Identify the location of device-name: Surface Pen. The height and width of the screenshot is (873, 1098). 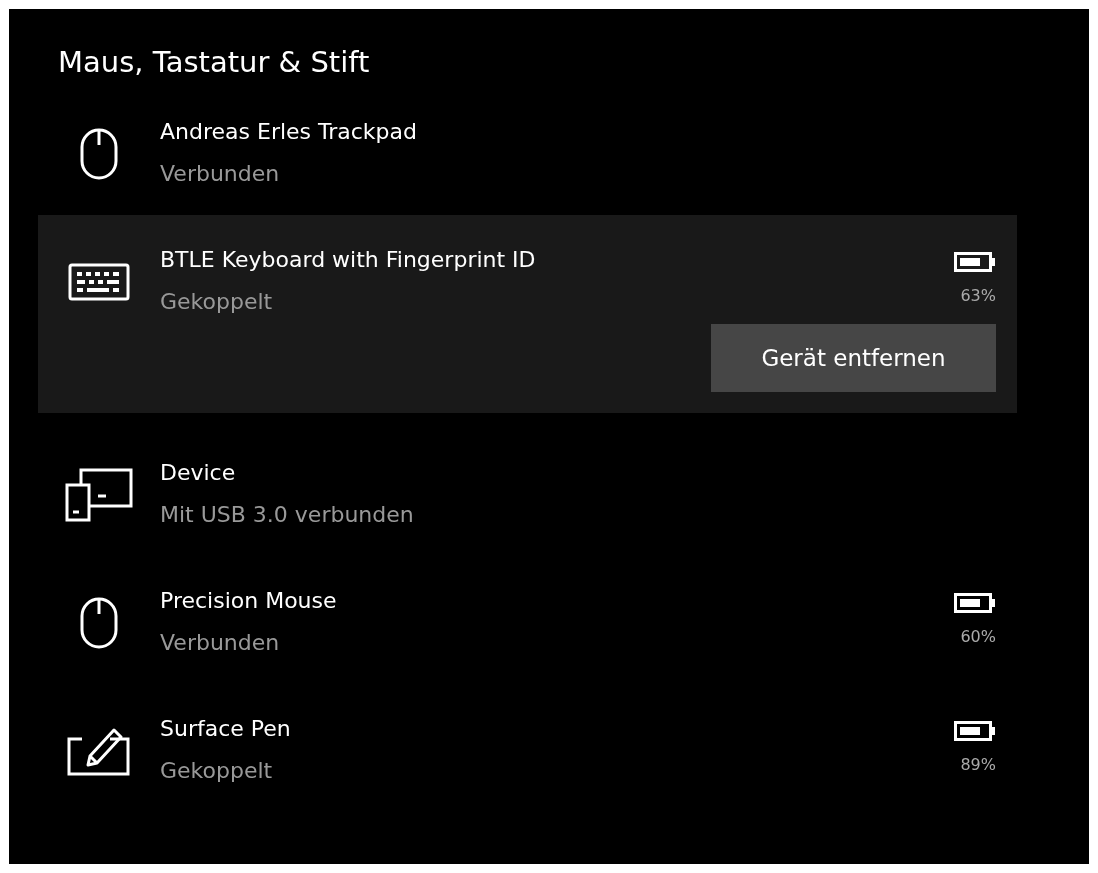
(226, 729).